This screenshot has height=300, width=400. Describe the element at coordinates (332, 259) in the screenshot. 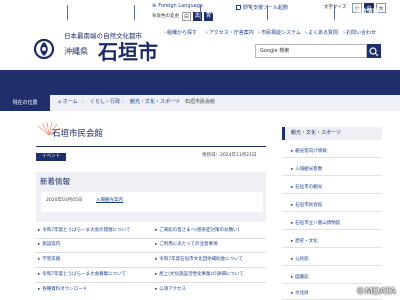

I see `sidebar-item-community-center: ▸ 公民館` at that location.